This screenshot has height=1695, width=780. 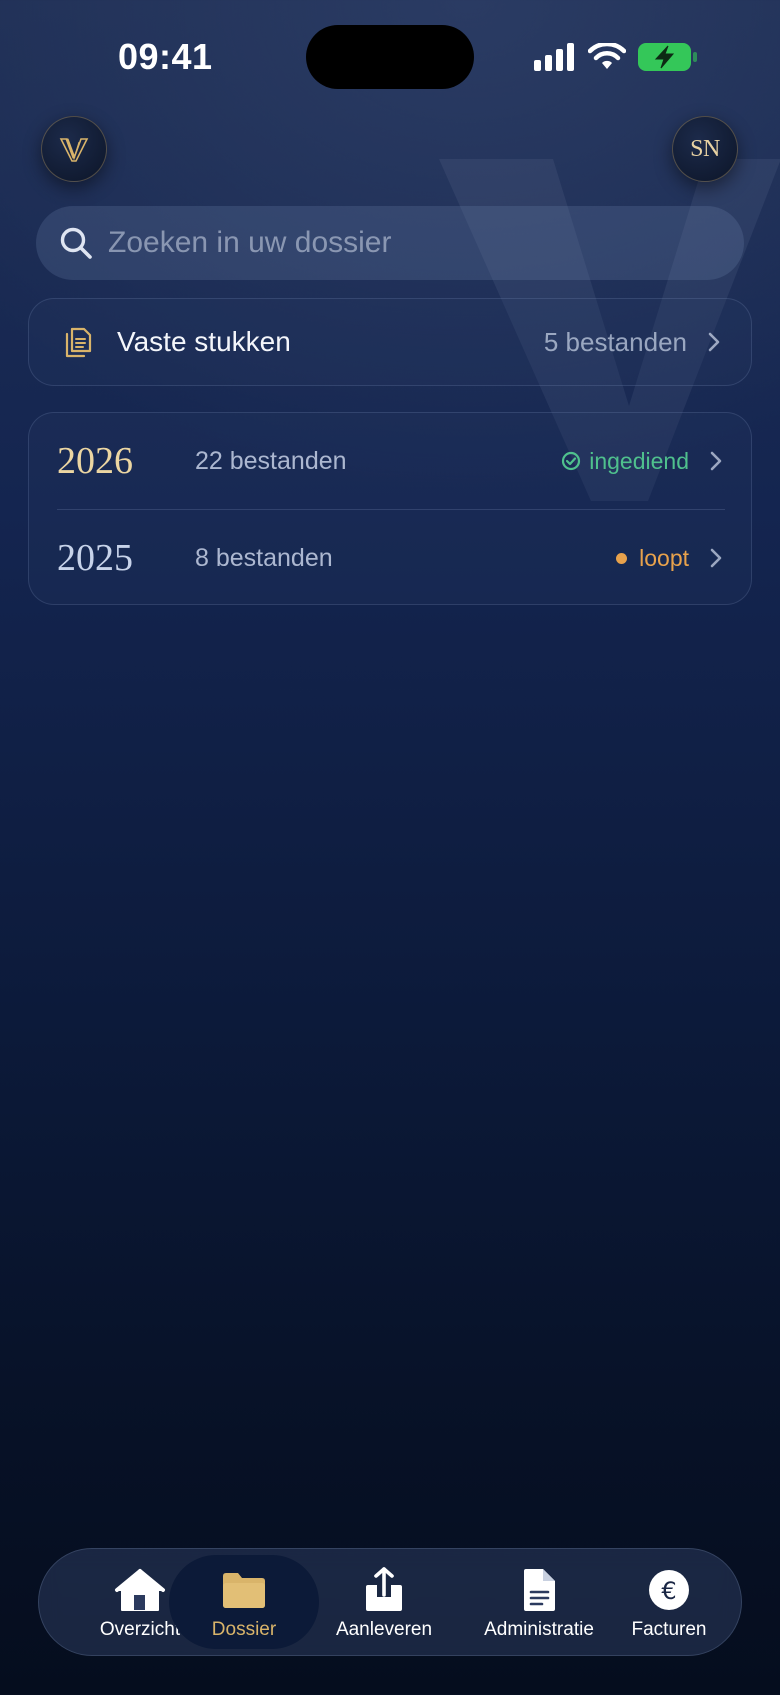 I want to click on year-file-count: 8 bestanden, so click(x=264, y=557).